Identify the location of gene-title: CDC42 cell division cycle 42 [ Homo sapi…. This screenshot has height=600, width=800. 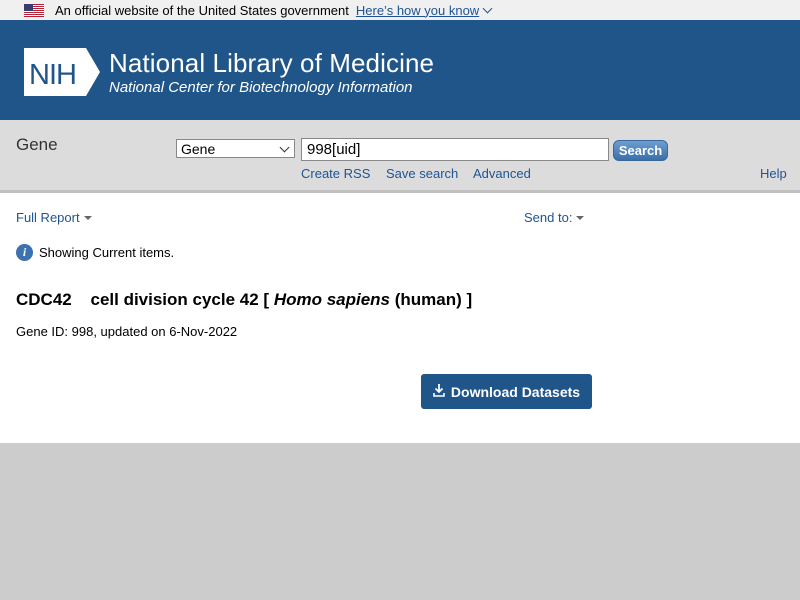
(244, 300).